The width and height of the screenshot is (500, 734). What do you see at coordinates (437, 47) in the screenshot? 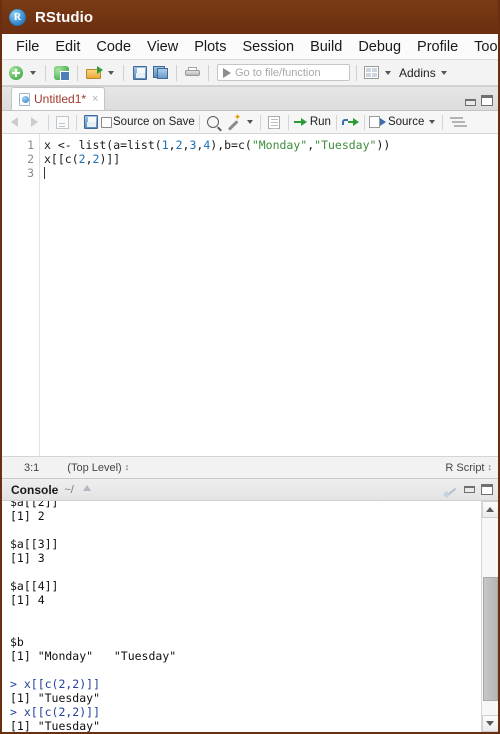
I see `menu-item-profile: Profile` at bounding box center [437, 47].